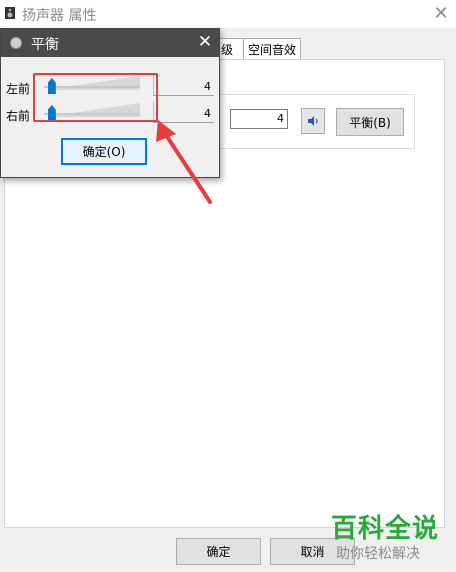 The image size is (456, 572). I want to click on mute-button, so click(313, 121).